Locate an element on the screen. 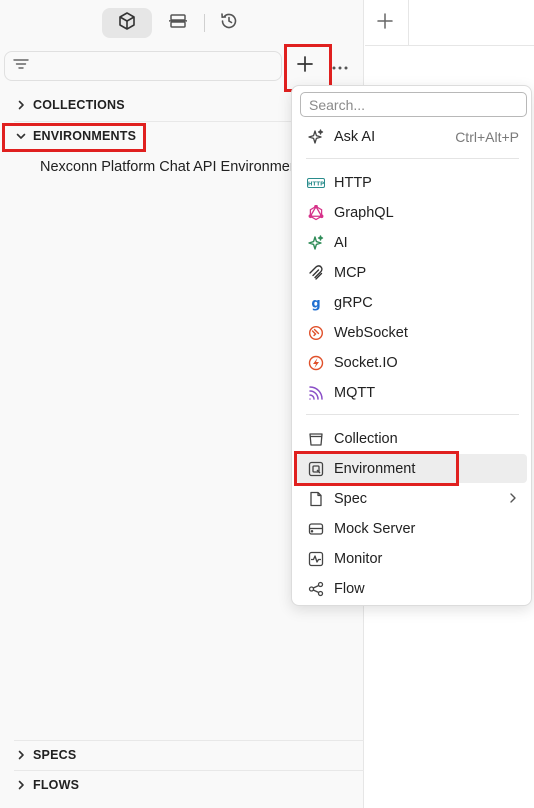 The image size is (534, 808). menu-search-input is located at coordinates (413, 104).